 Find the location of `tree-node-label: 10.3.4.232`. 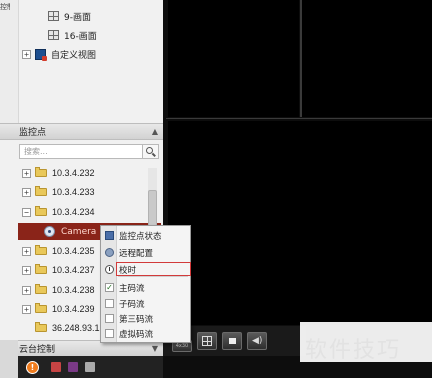

tree-node-label: 10.3.4.232 is located at coordinates (73, 173).